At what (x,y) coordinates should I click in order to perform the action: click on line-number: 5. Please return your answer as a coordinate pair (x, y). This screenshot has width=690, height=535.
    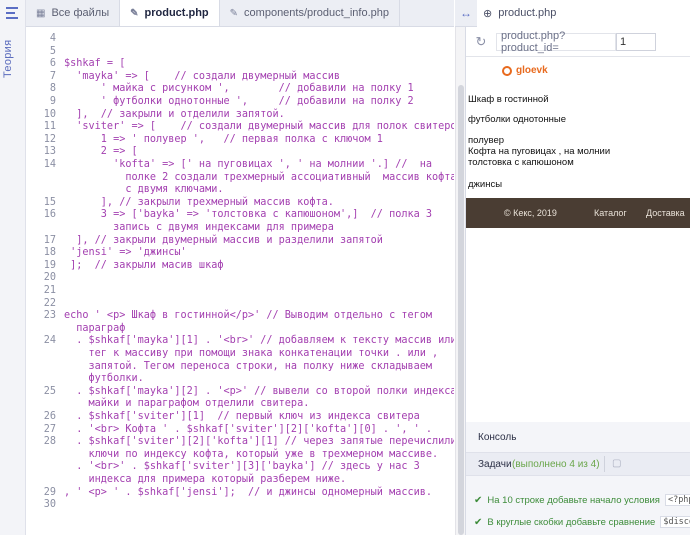
    Looking at the image, I should click on (52, 51).